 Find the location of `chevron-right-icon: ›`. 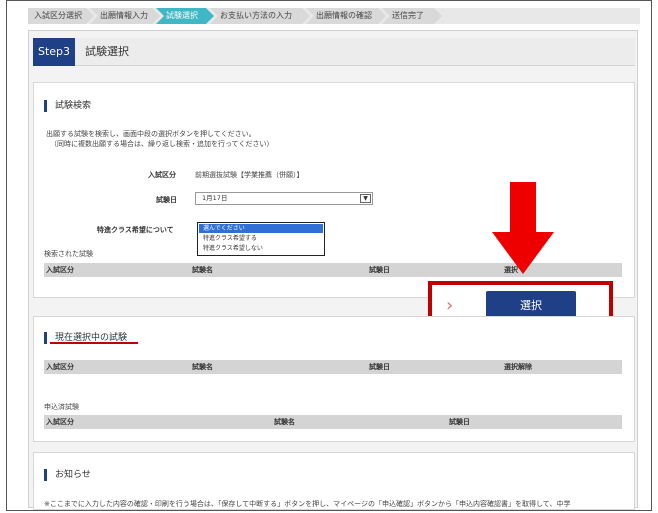

chevron-right-icon: › is located at coordinates (450, 305).